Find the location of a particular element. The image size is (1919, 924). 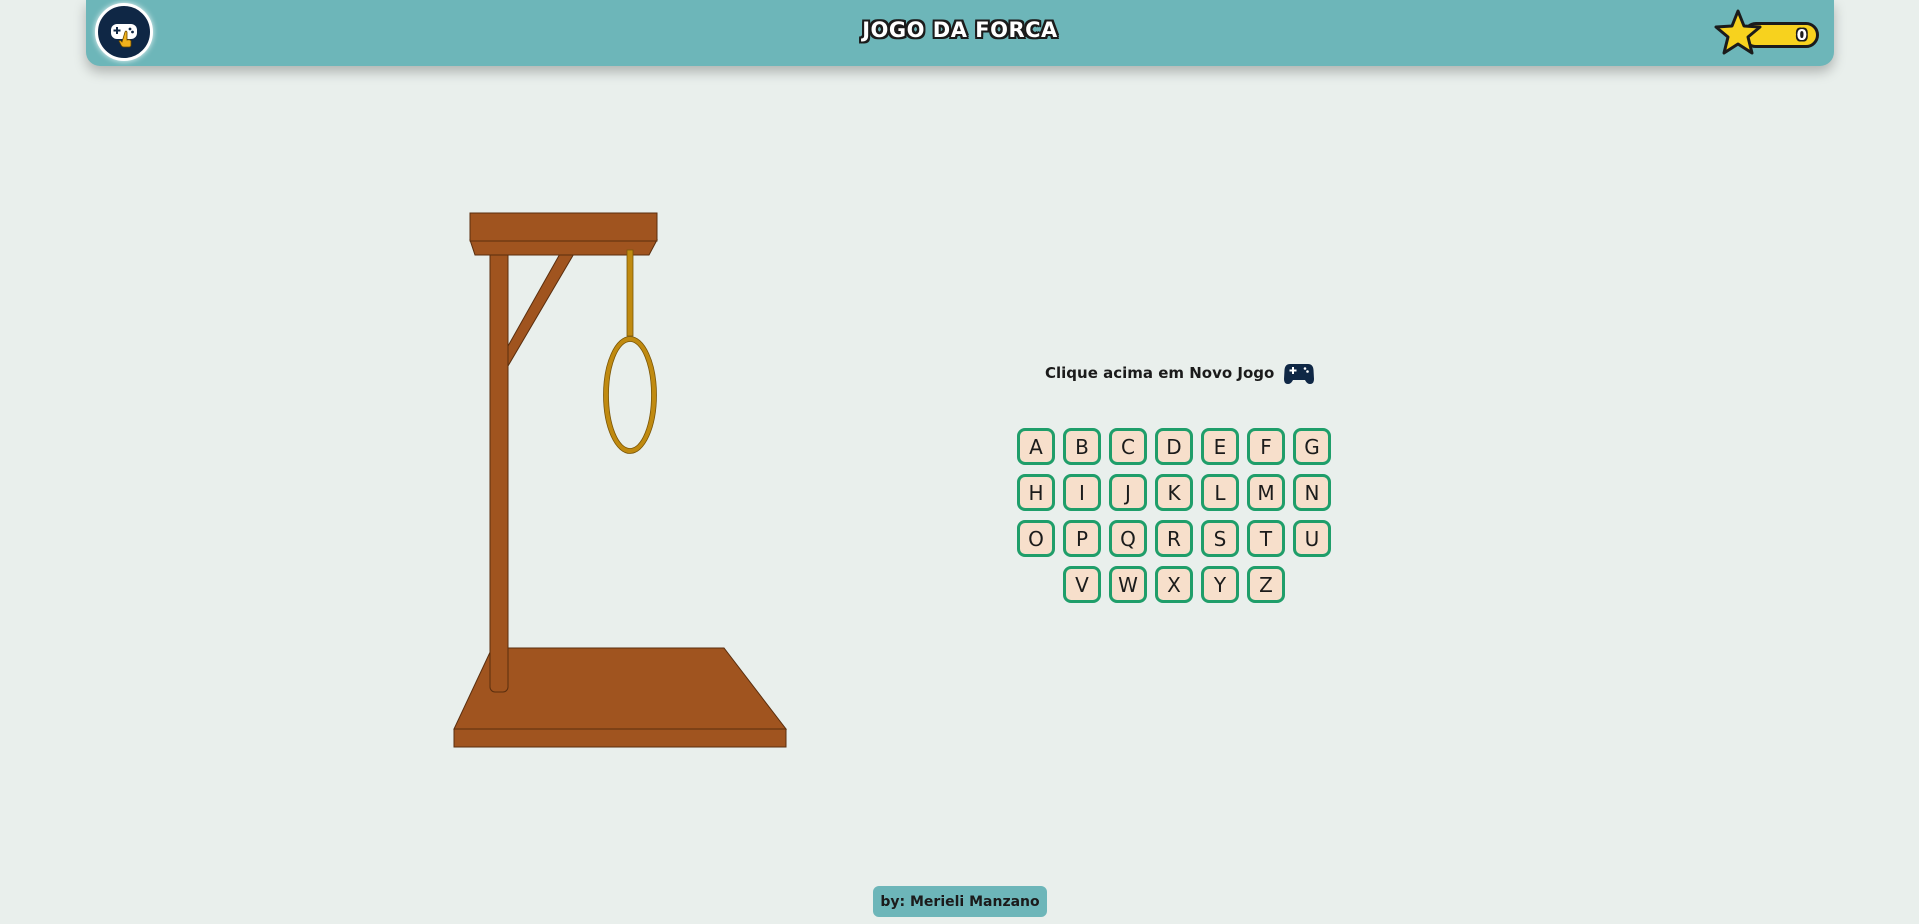

star-icon is located at coordinates (1738, 32).